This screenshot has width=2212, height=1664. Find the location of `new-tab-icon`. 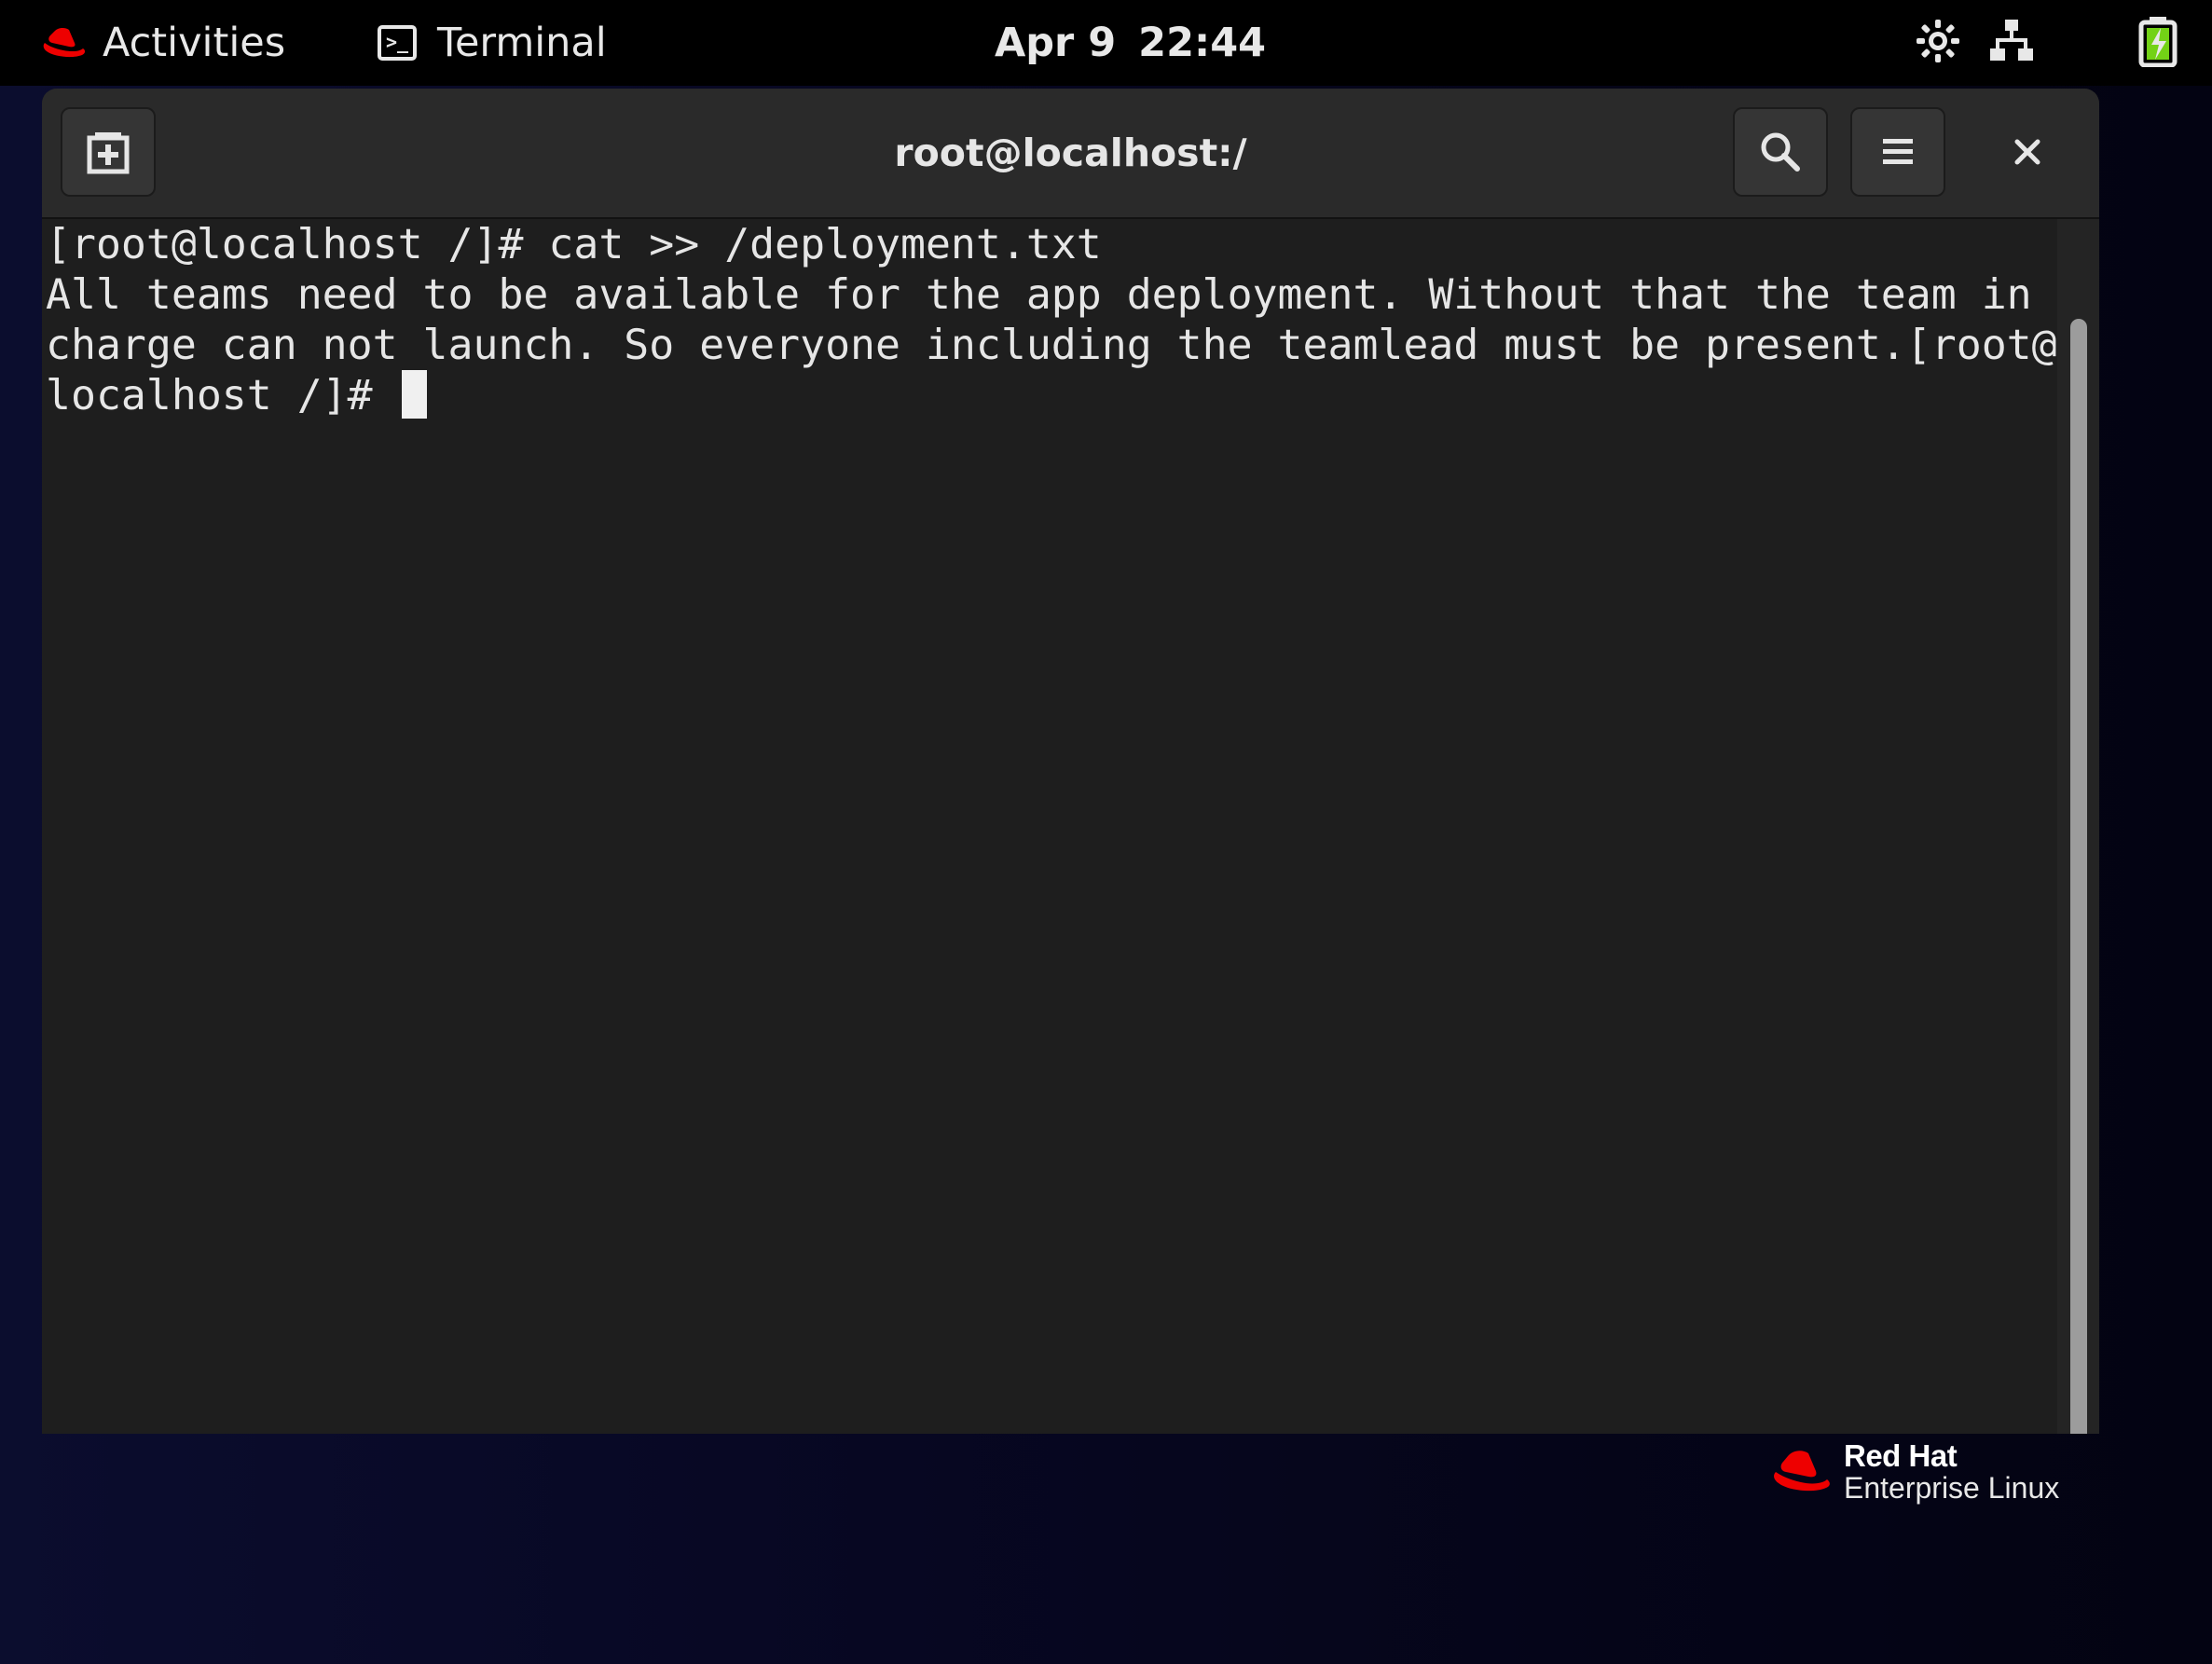

new-tab-icon is located at coordinates (108, 153).